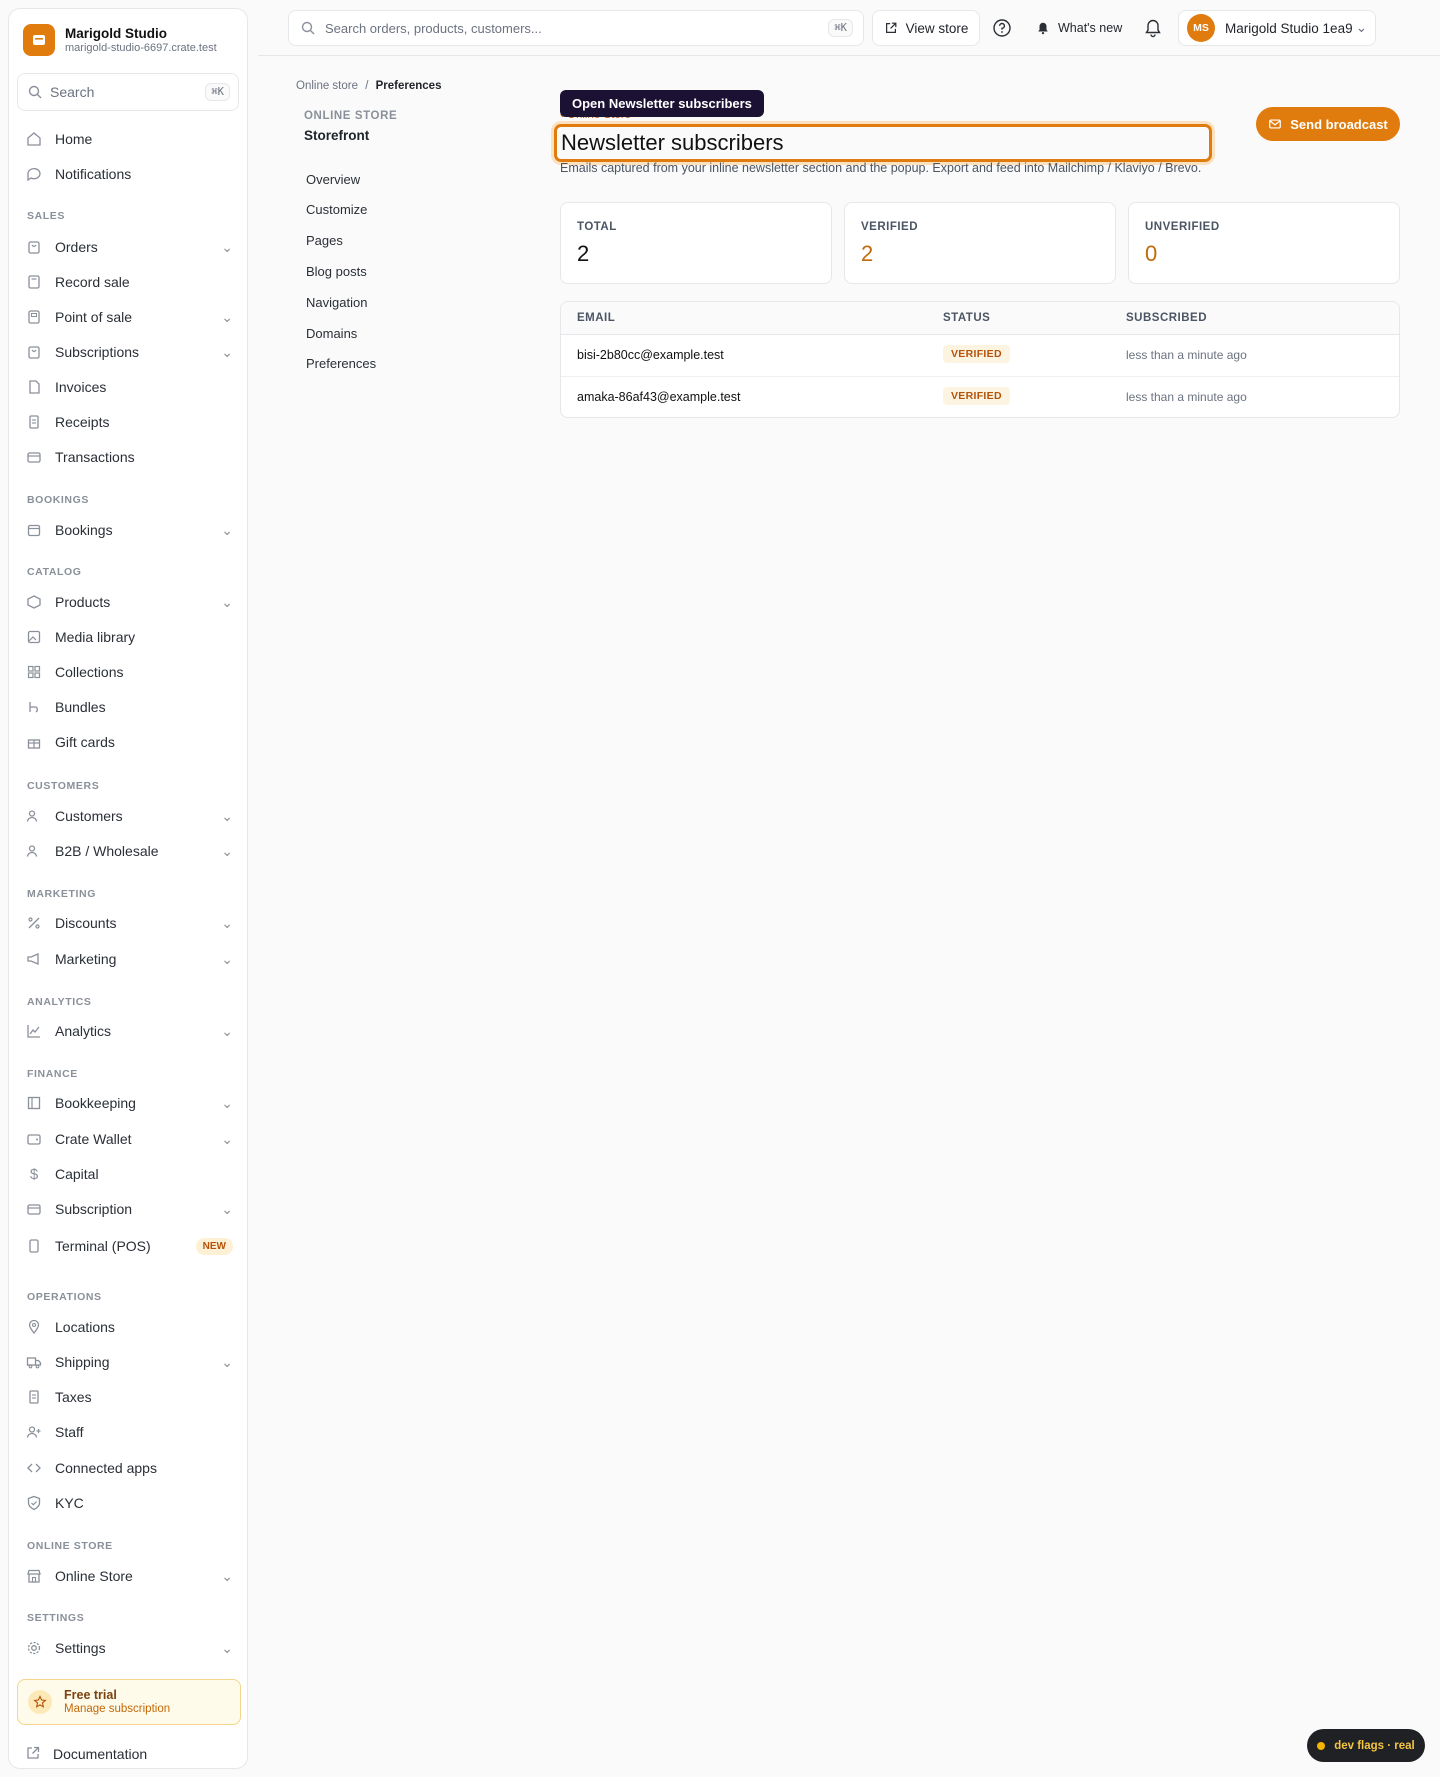  I want to click on whats-new-button: What's new, so click(1079, 28).